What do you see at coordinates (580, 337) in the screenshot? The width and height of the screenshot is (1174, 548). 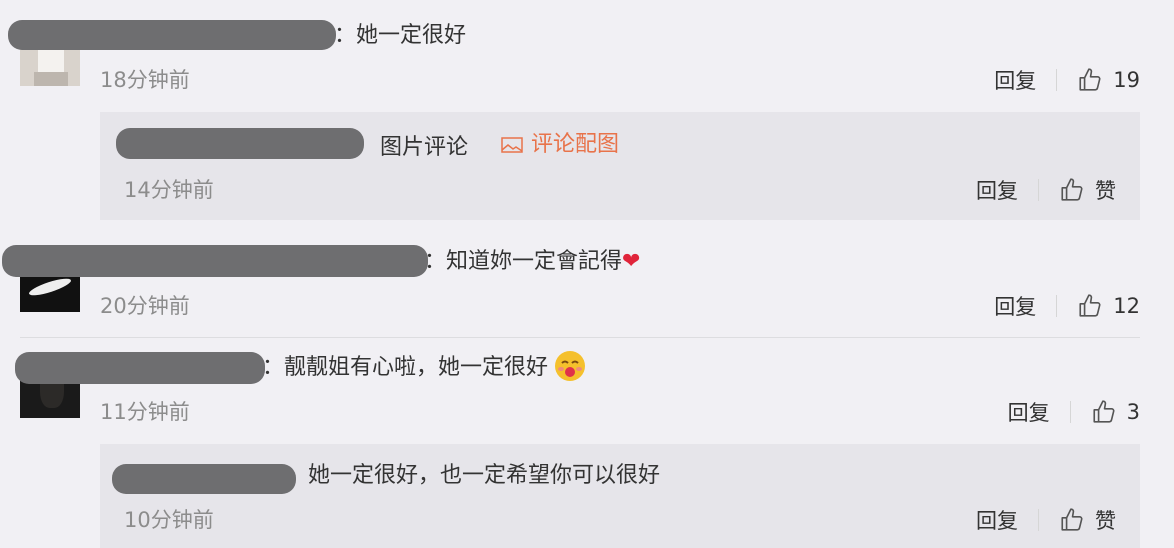 I see `comment-divider` at bounding box center [580, 337].